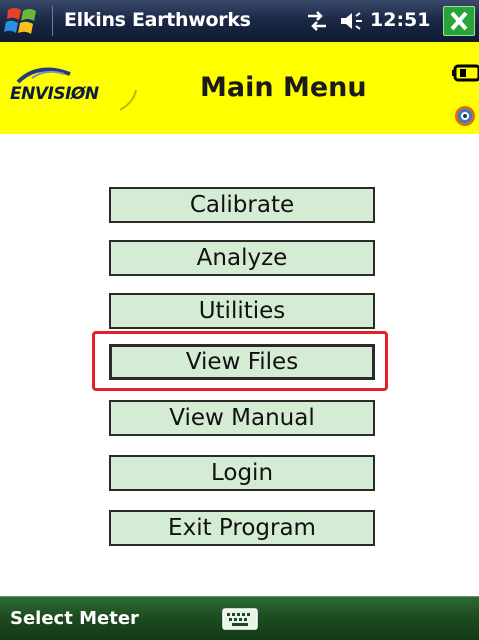 The width and height of the screenshot is (479, 640). What do you see at coordinates (242, 258) in the screenshot?
I see `analyze-button: Analyze` at bounding box center [242, 258].